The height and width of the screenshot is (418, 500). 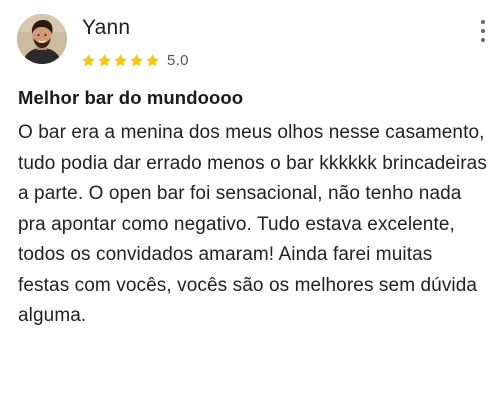 I want to click on more-vertical-icon, so click(x=483, y=31).